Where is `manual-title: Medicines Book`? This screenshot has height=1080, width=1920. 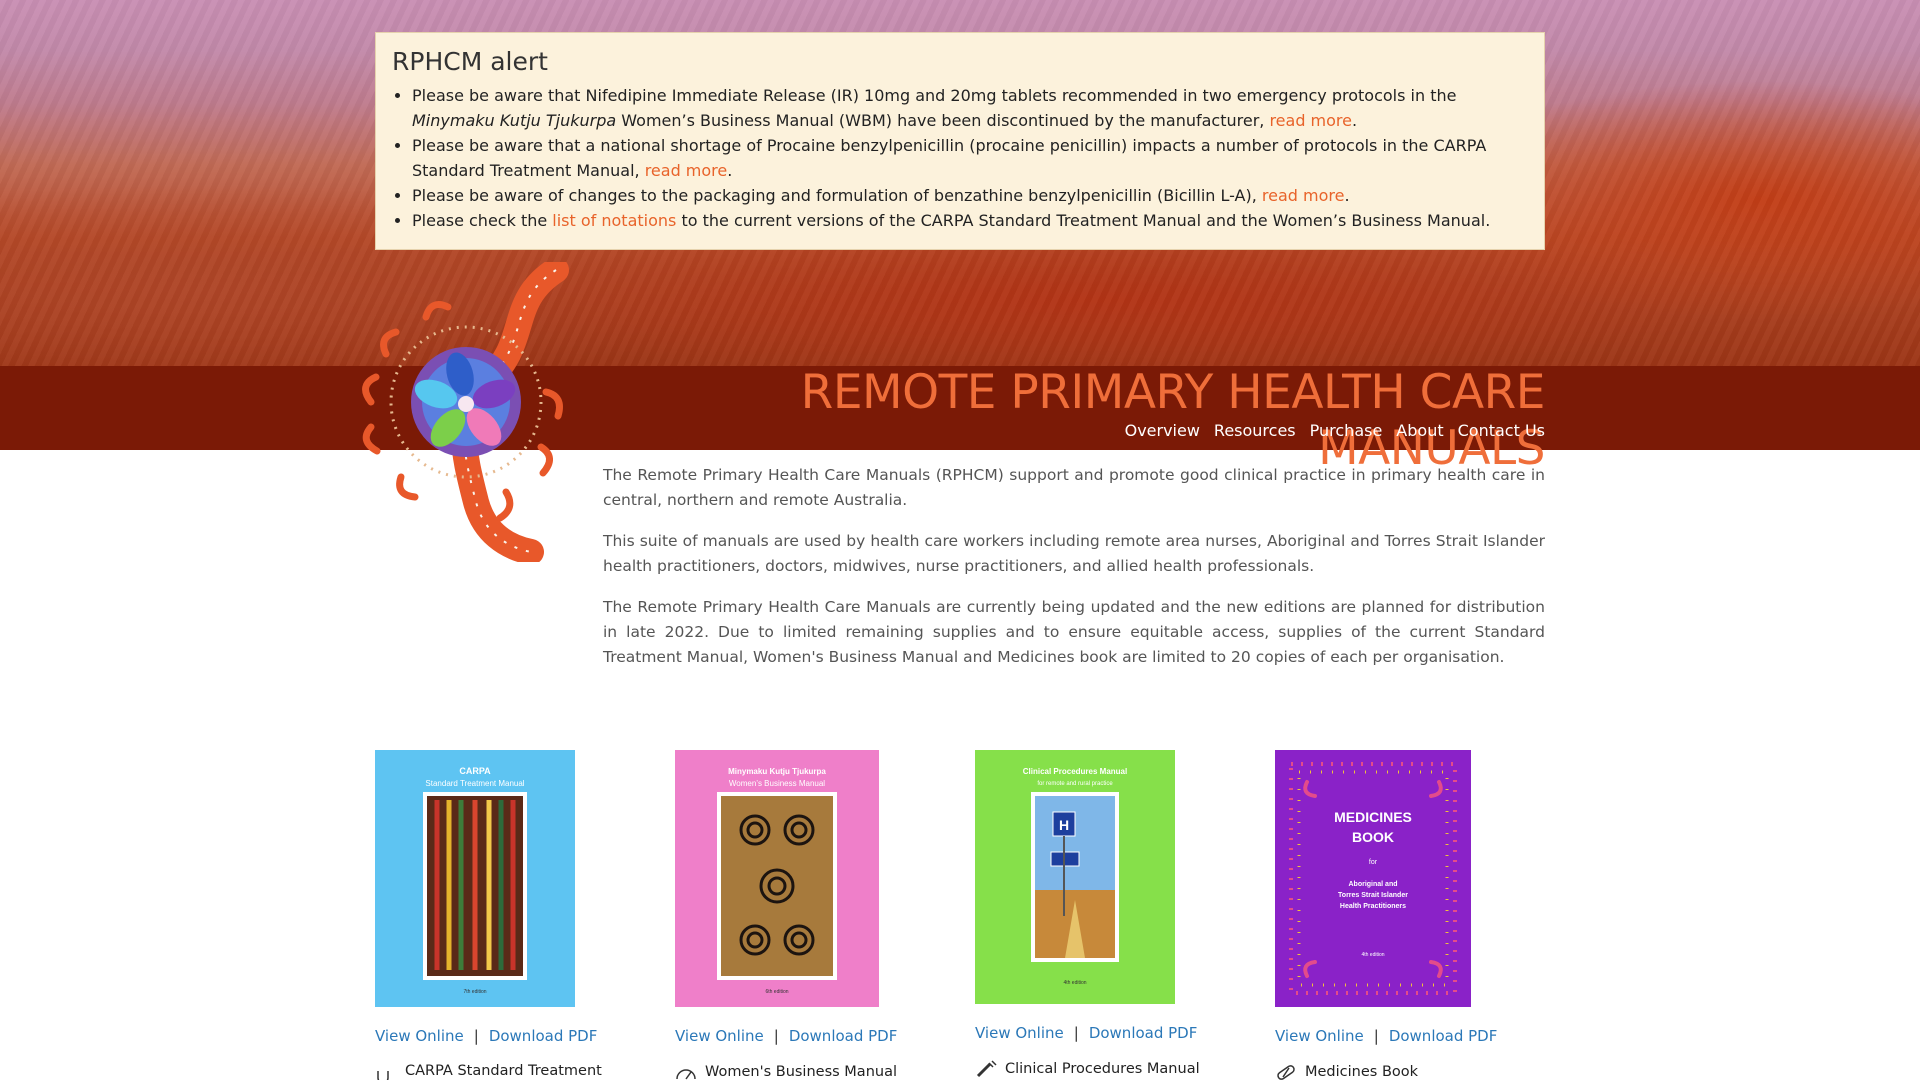 manual-title: Medicines Book is located at coordinates (1410, 1071).